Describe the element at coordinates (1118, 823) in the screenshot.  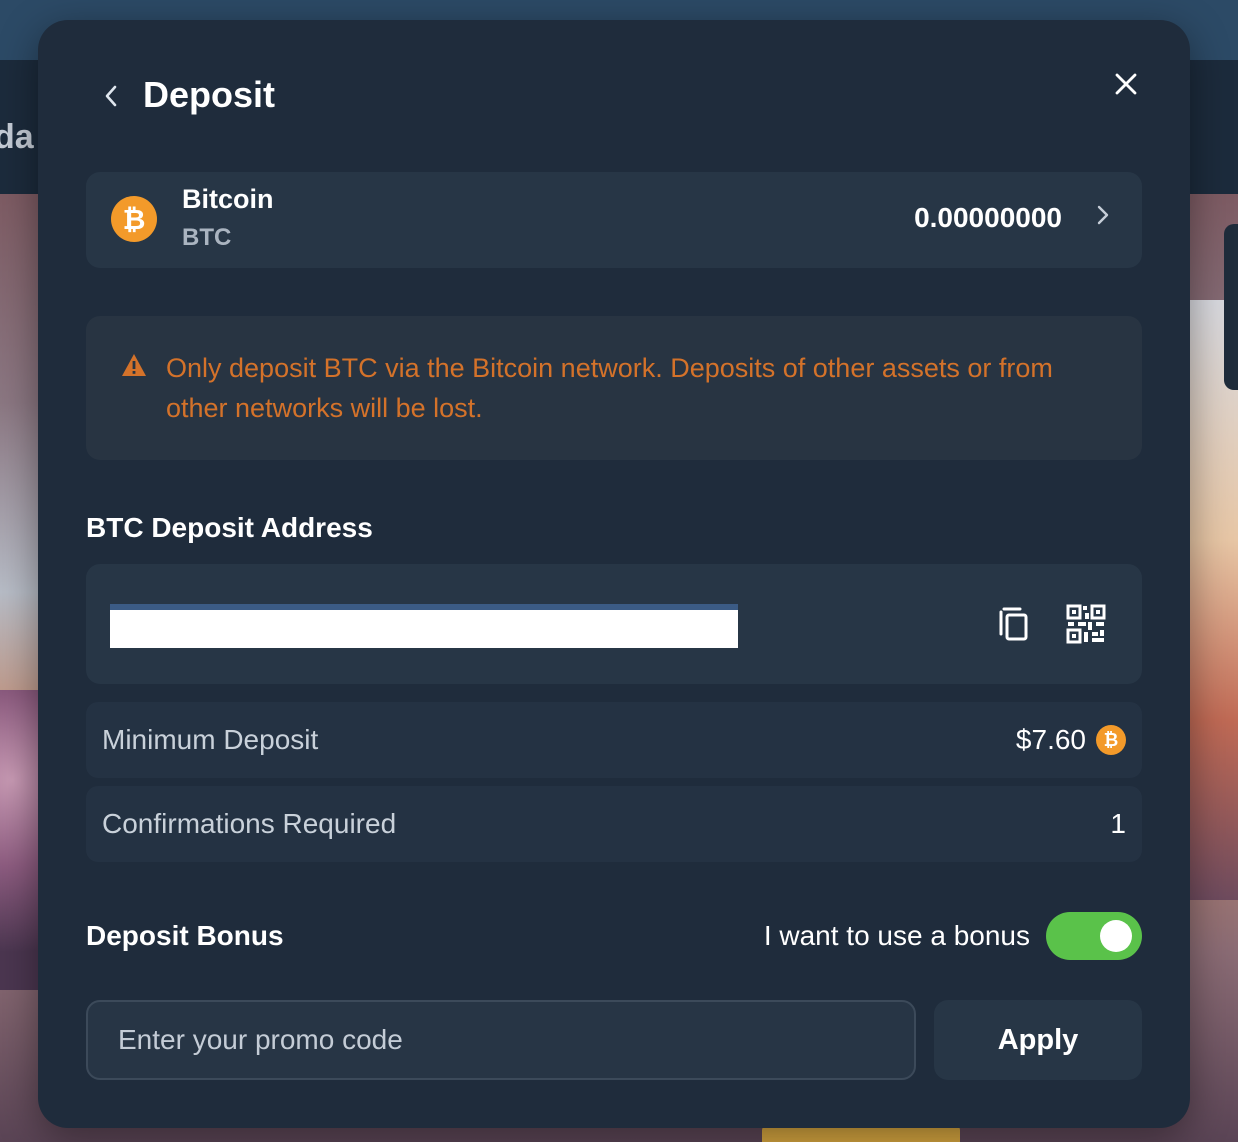
I see `confirmations-value: 1` at that location.